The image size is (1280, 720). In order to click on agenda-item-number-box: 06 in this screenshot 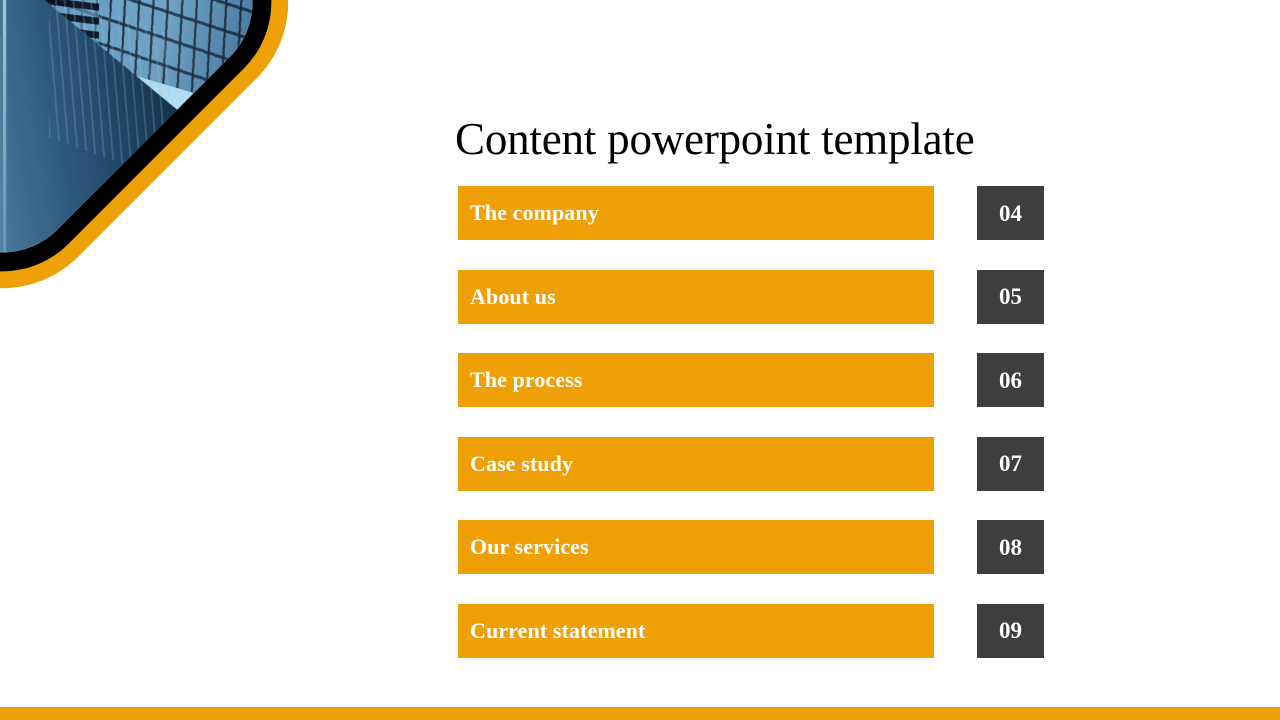, I will do `click(1010, 380)`.